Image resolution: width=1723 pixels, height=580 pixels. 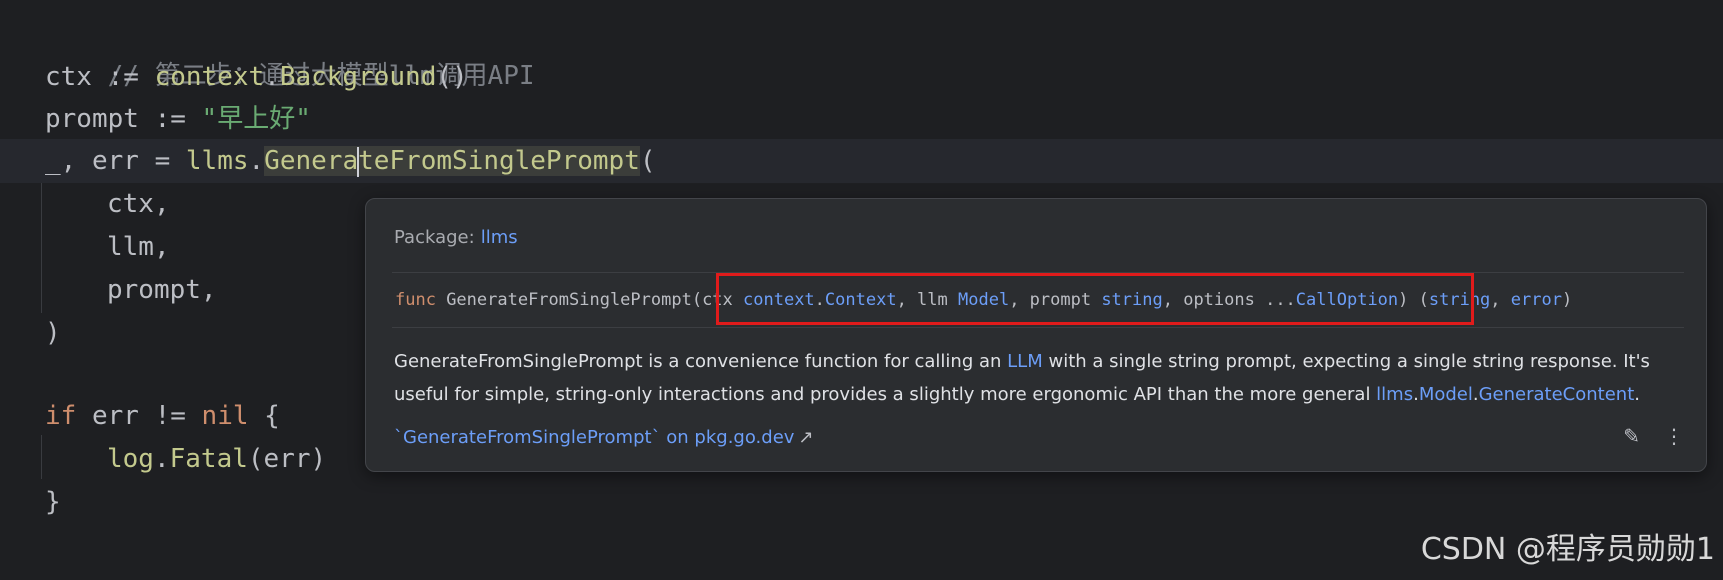 I want to click on code-text: ctx,, so click(x=138, y=204).